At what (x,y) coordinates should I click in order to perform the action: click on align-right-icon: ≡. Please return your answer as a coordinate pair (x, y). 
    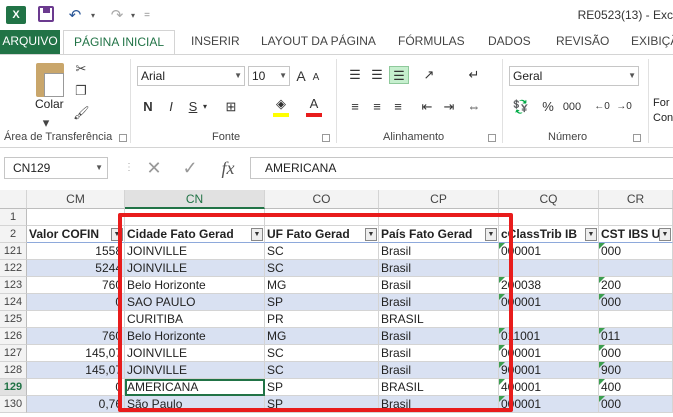
    Looking at the image, I should click on (398, 107).